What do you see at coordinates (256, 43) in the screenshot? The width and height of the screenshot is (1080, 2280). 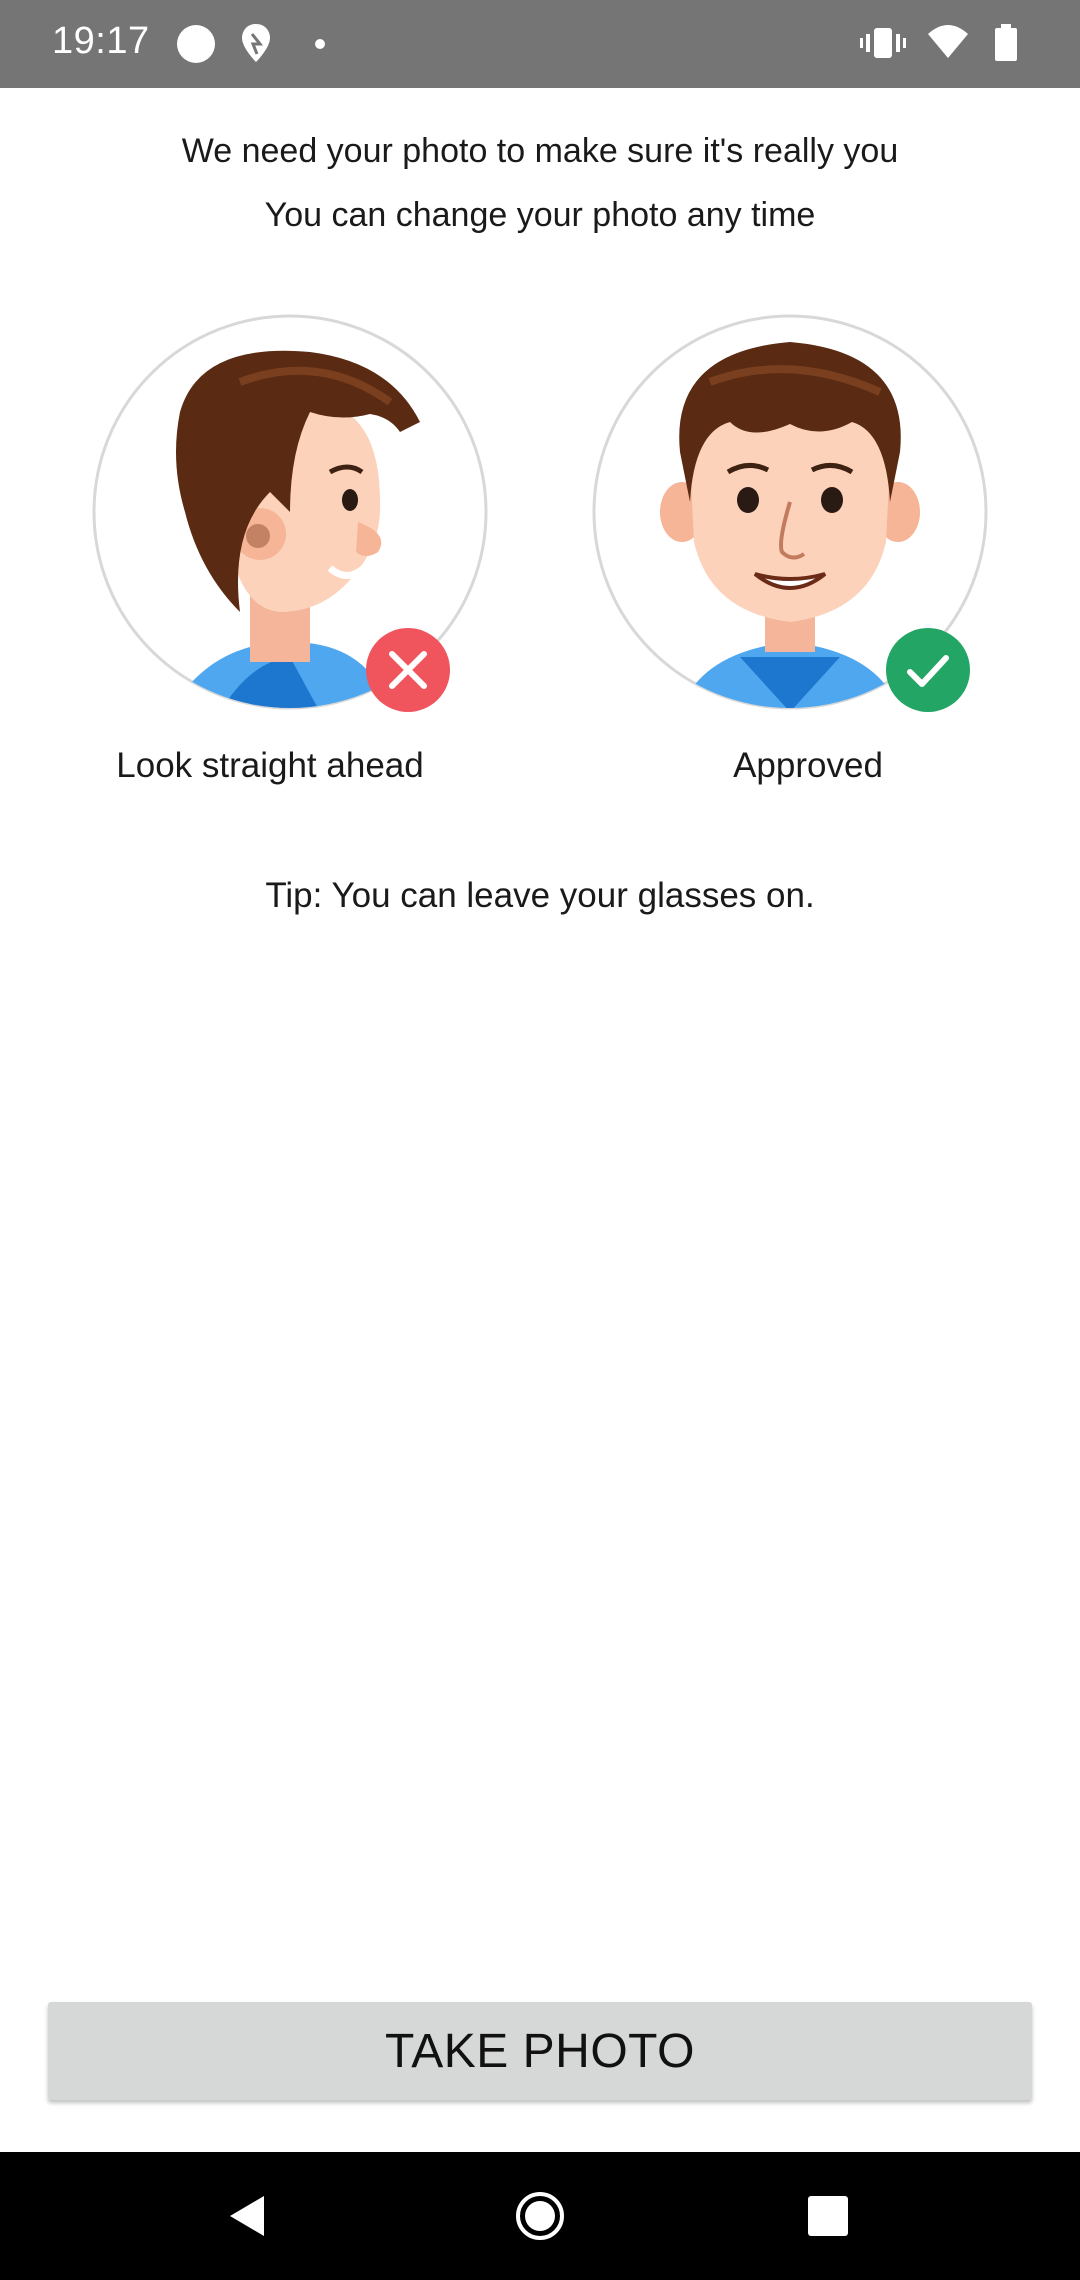 I see `location-pin-icon` at bounding box center [256, 43].